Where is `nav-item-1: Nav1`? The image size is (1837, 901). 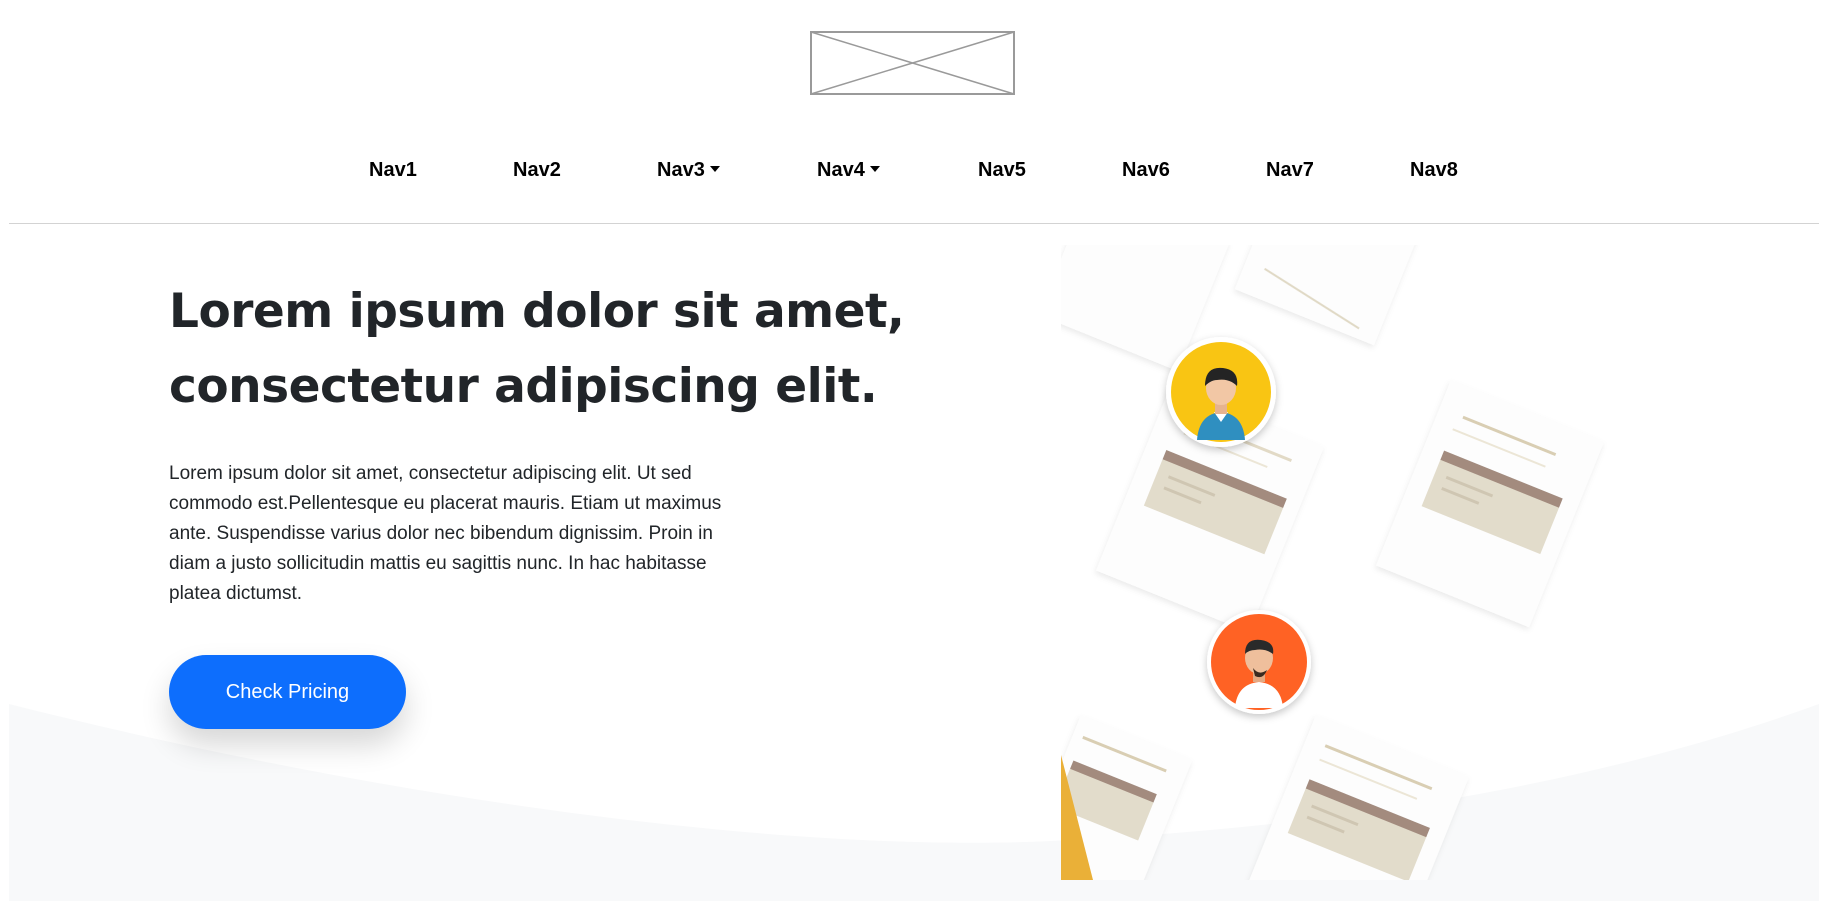
nav-item-1: Nav1 is located at coordinates (393, 170).